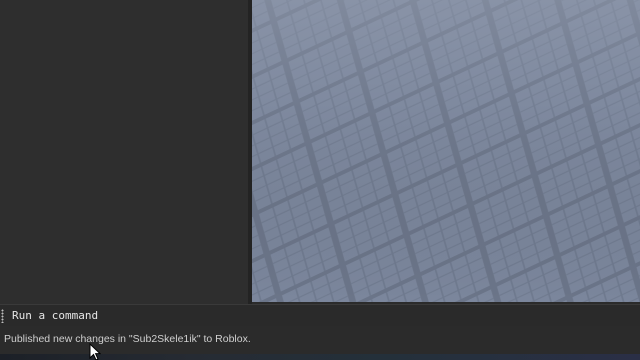 Image resolution: width=640 pixels, height=360 pixels. I want to click on command-input, so click(322, 315).